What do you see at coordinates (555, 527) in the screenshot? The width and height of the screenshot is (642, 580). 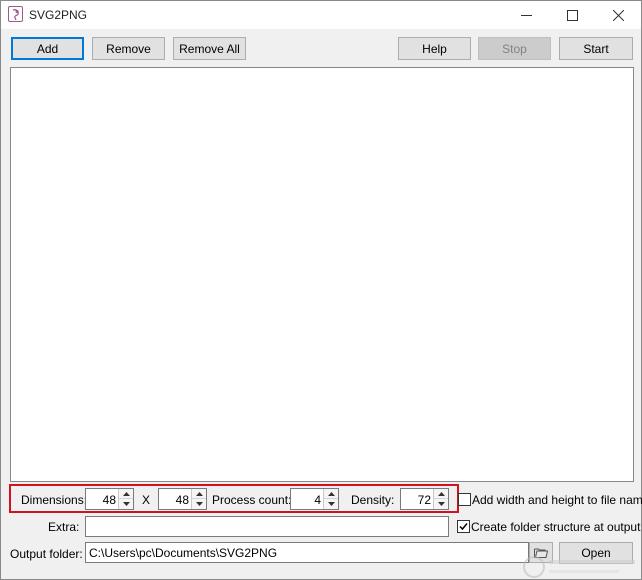 I see `create-folder-label: Create folder structure at output` at bounding box center [555, 527].